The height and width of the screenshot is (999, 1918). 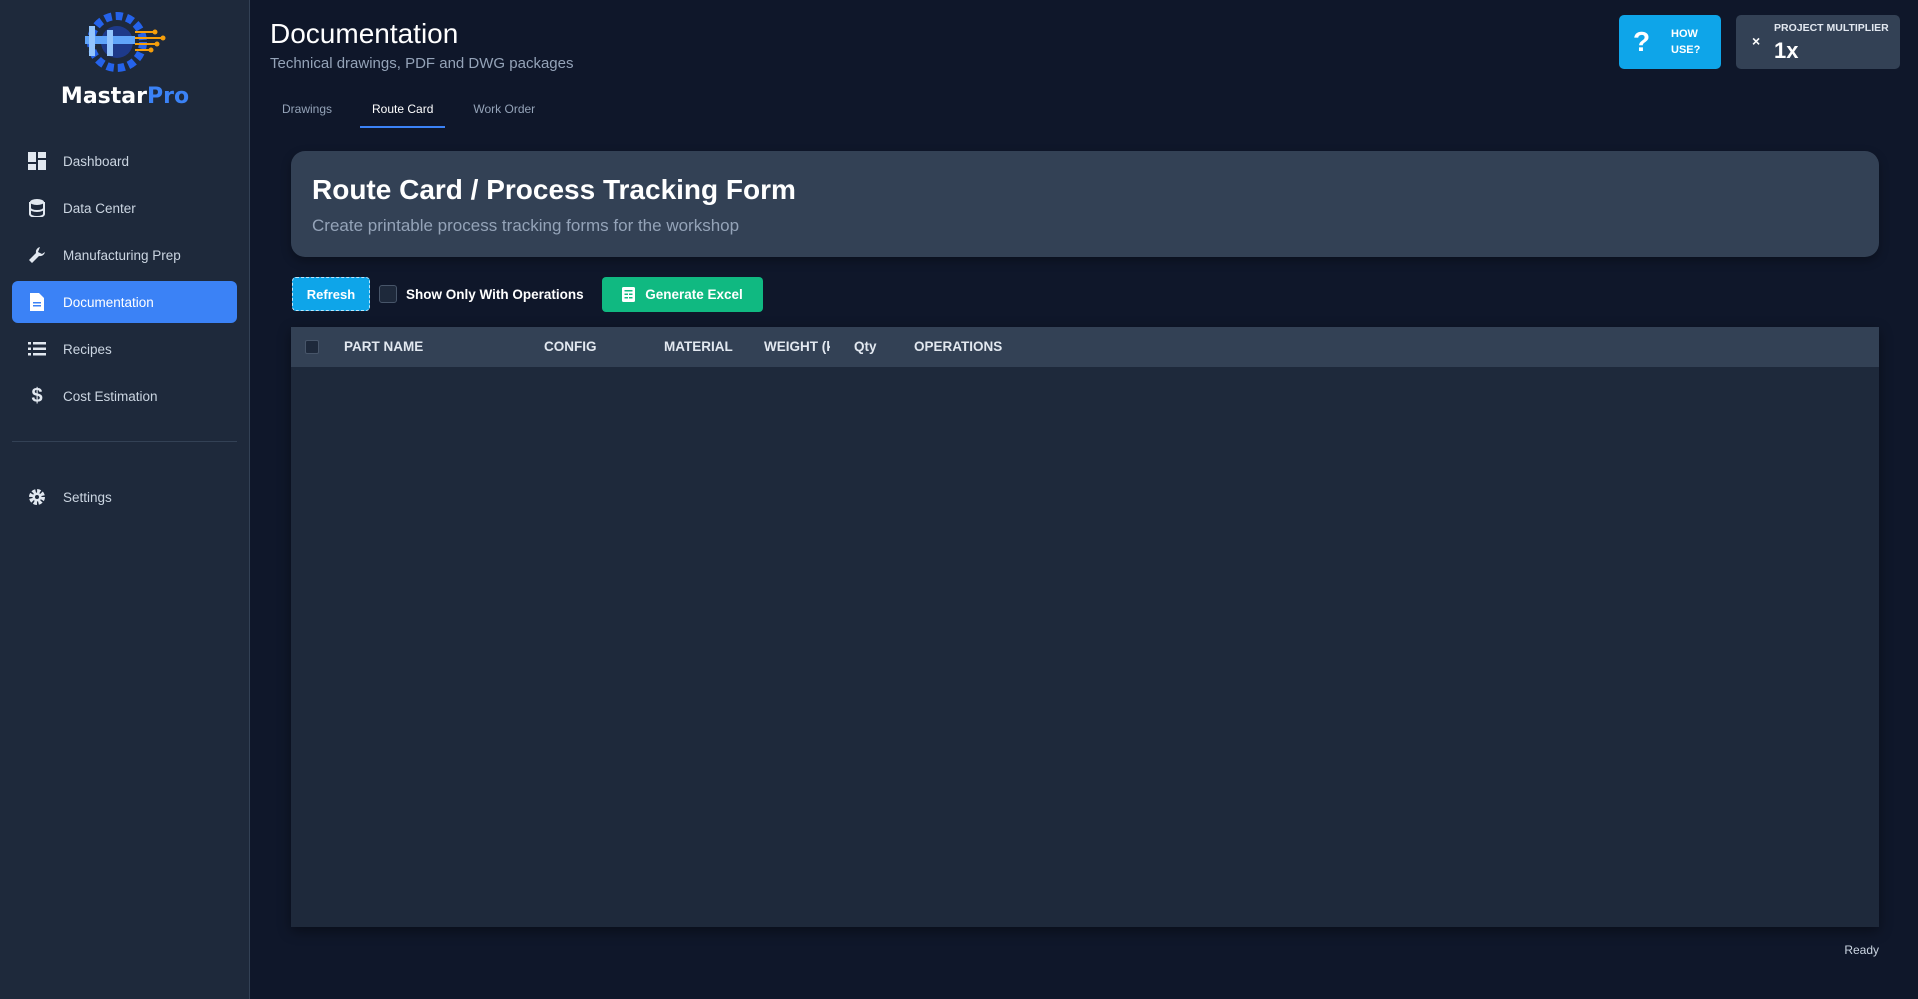 What do you see at coordinates (1642, 41) in the screenshot?
I see `question-icon: ?` at bounding box center [1642, 41].